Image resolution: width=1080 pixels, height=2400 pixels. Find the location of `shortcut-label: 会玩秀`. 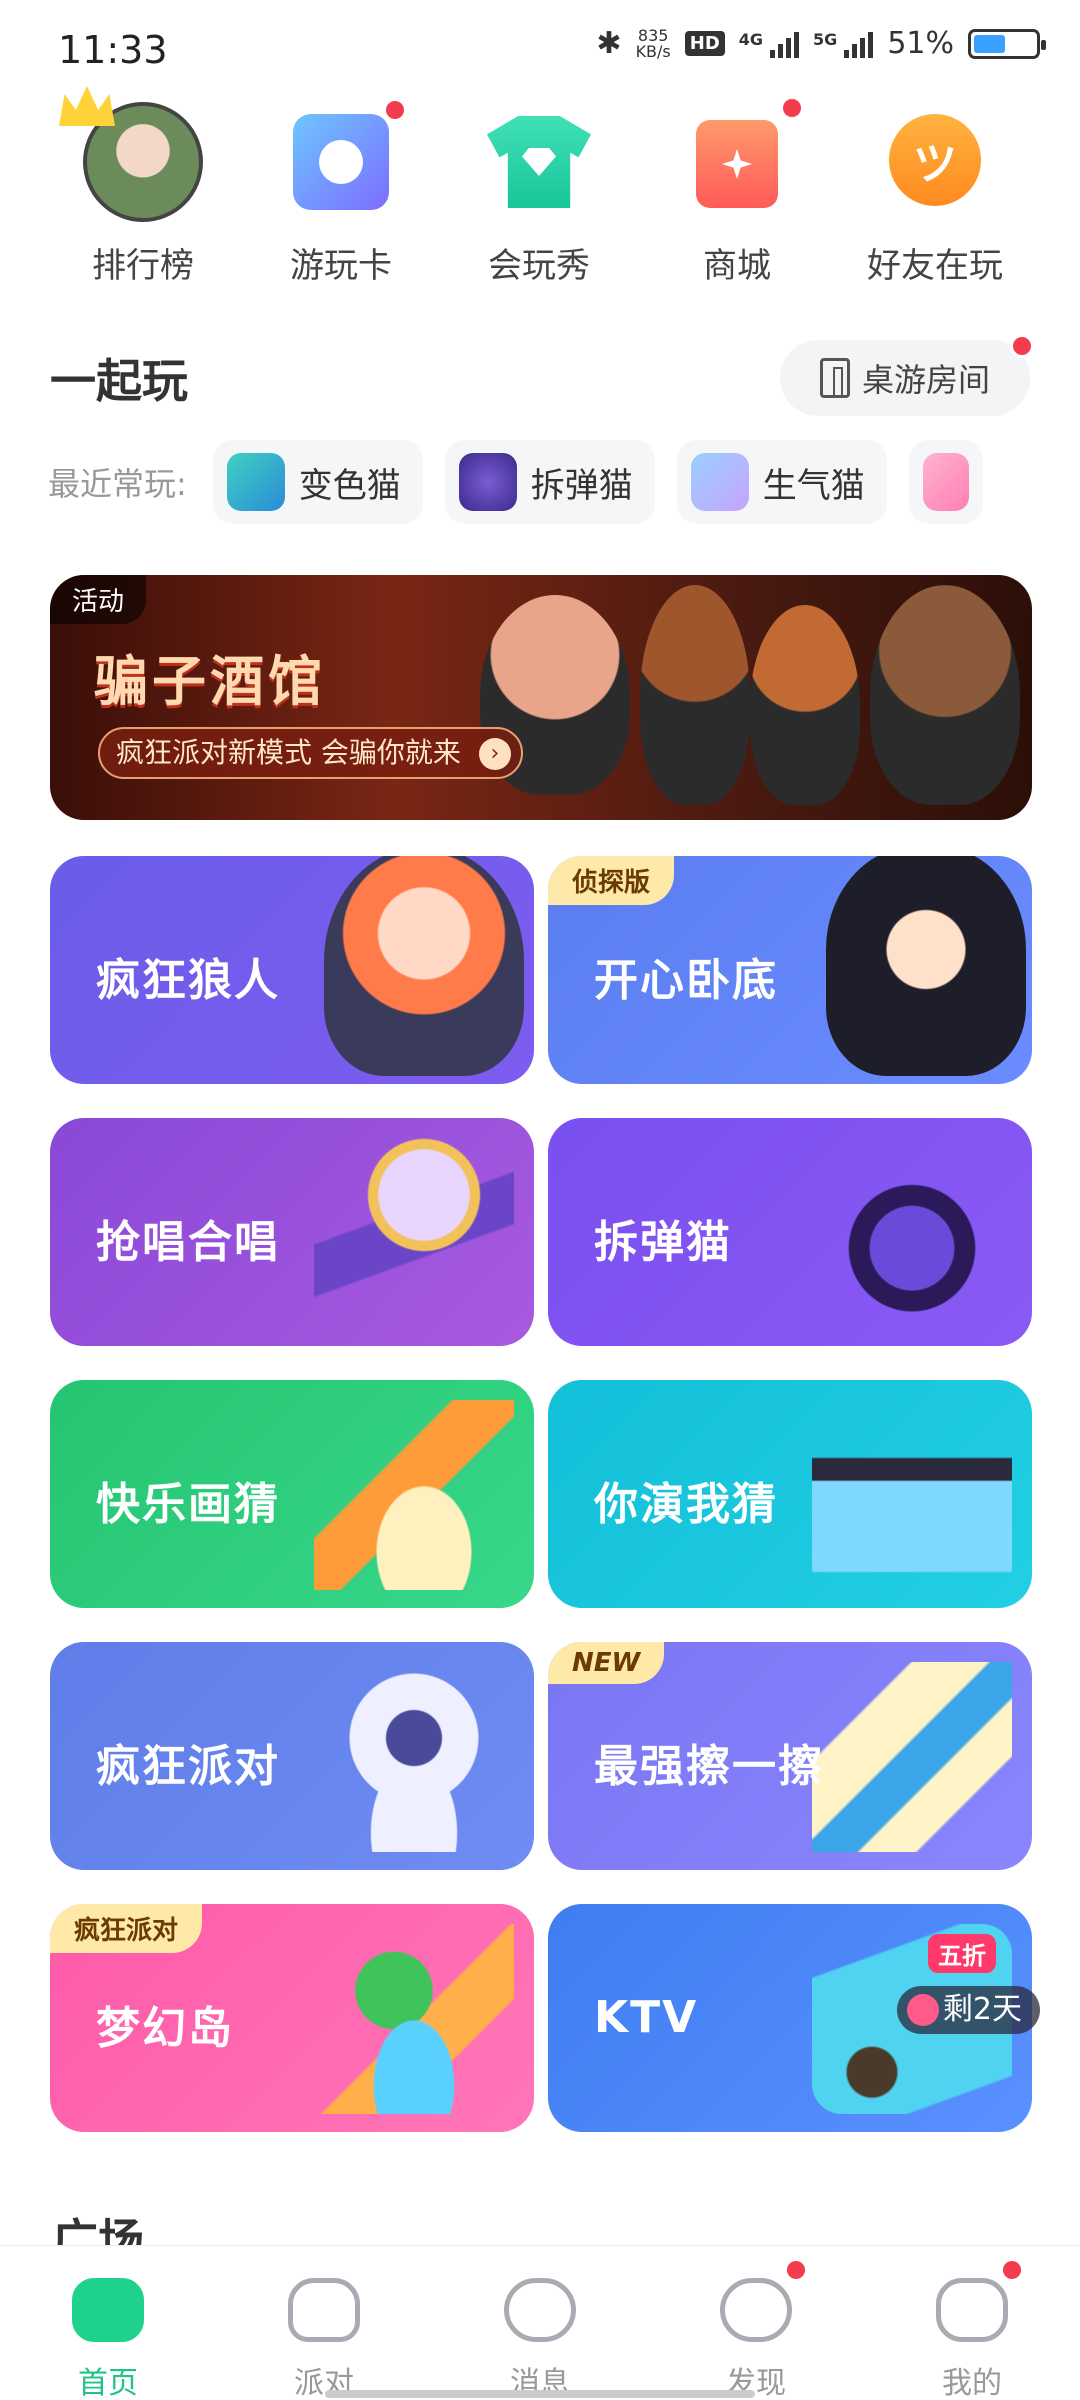

shortcut-label: 会玩秀 is located at coordinates (539, 266).